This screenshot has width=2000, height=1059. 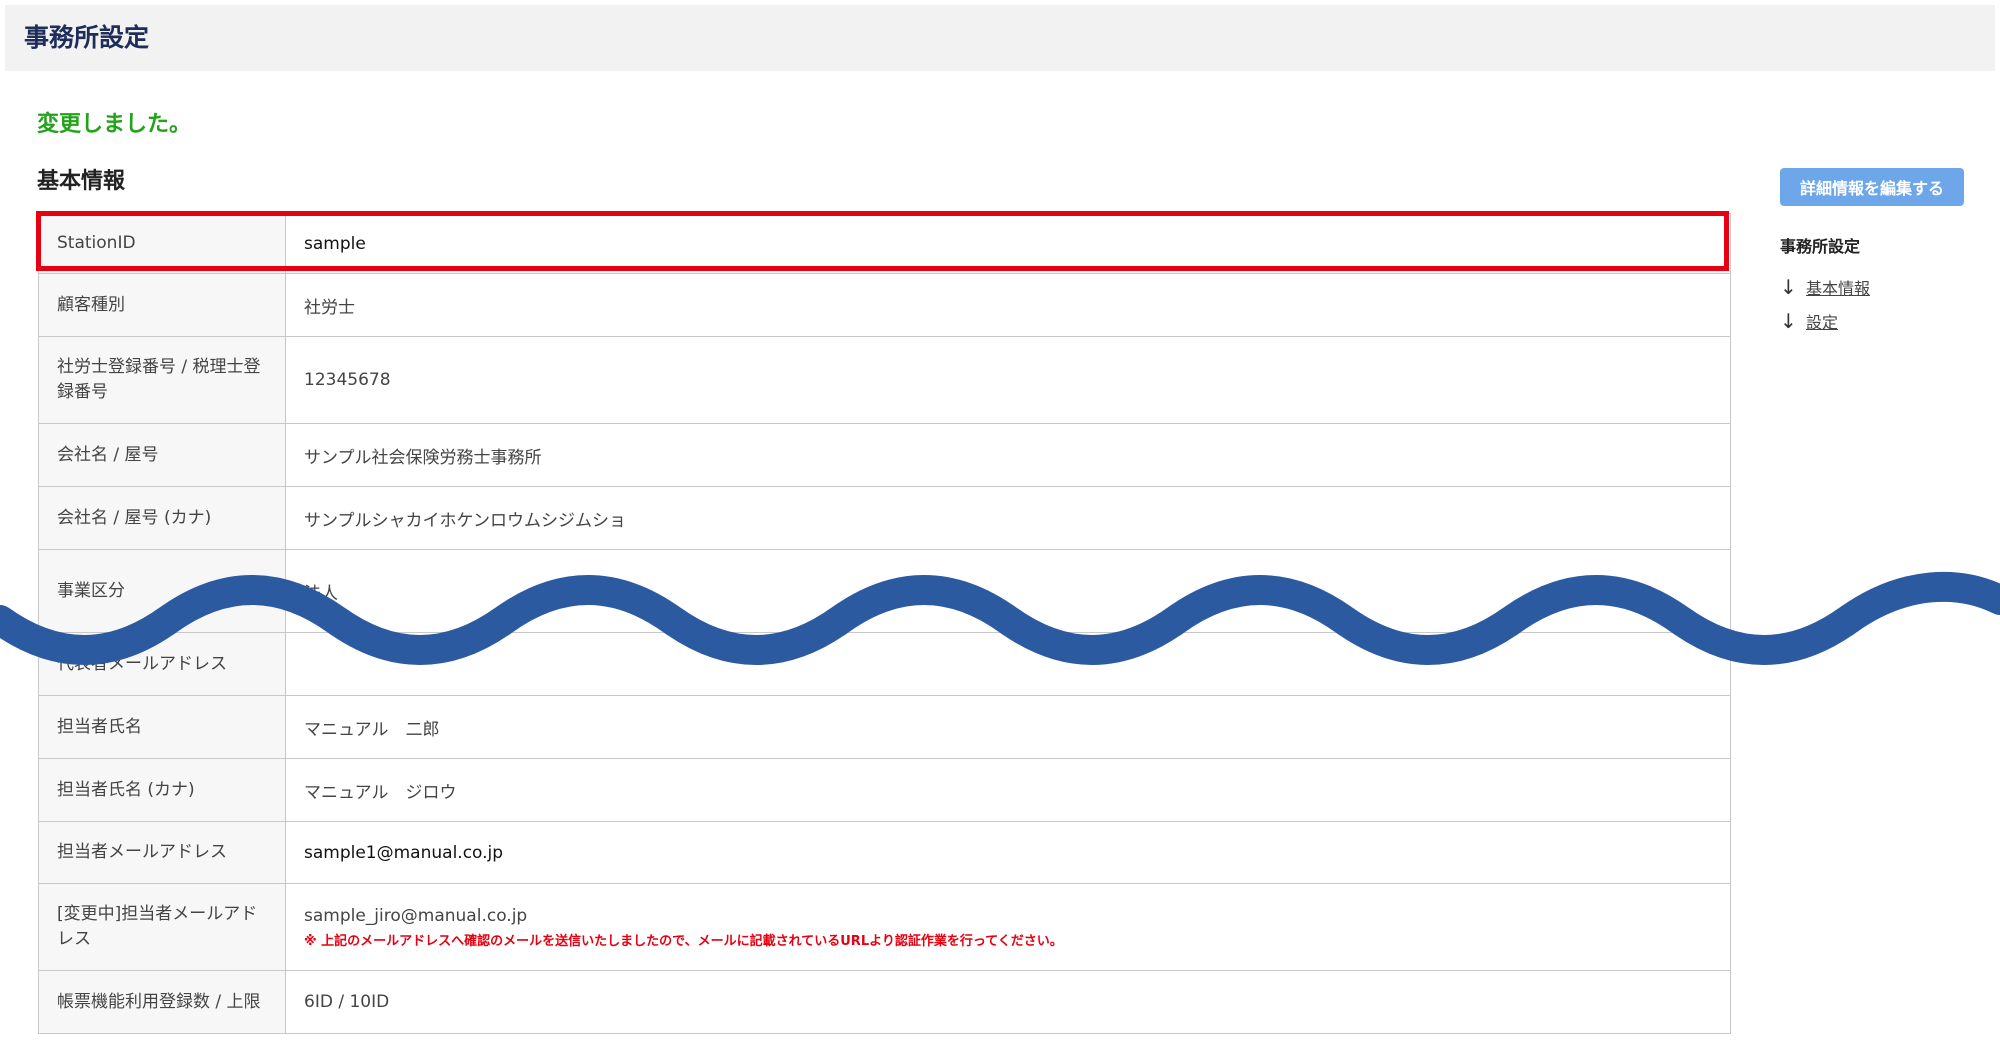 I want to click on side-navigation: 事務所設定 ↓ 基本情報 ↓ 設定, so click(x=1880, y=287).